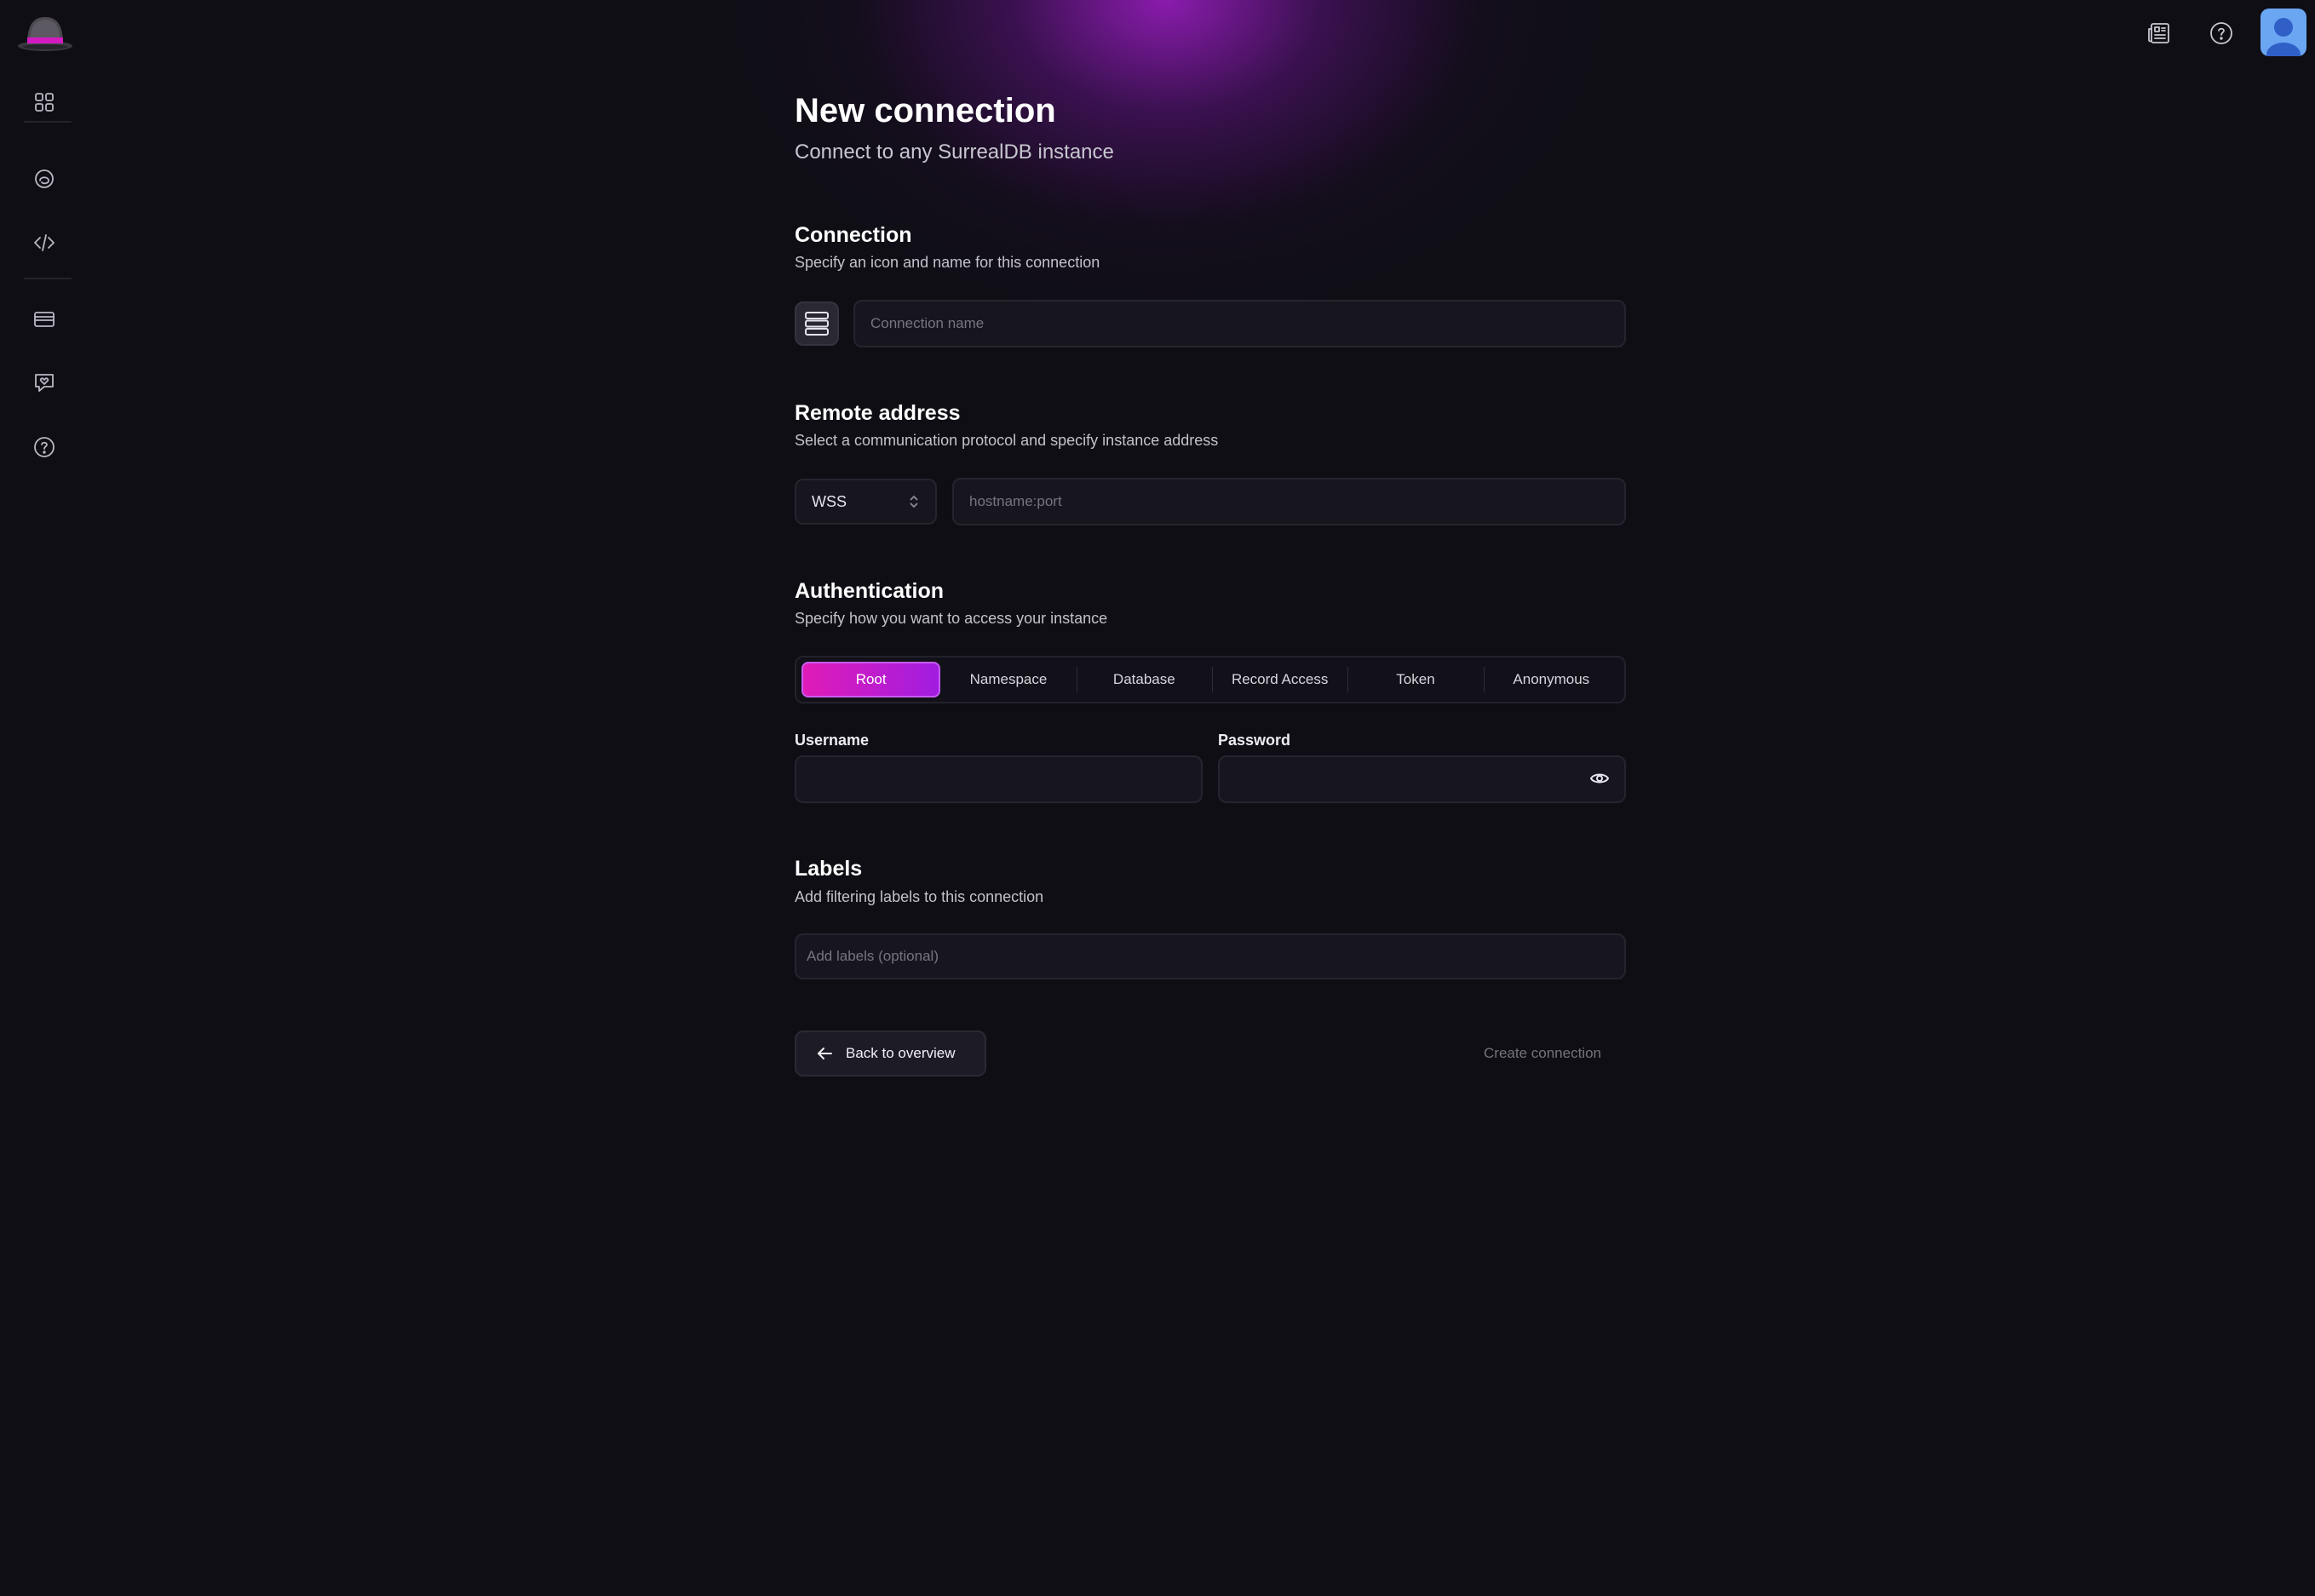  I want to click on news-button, so click(2159, 33).